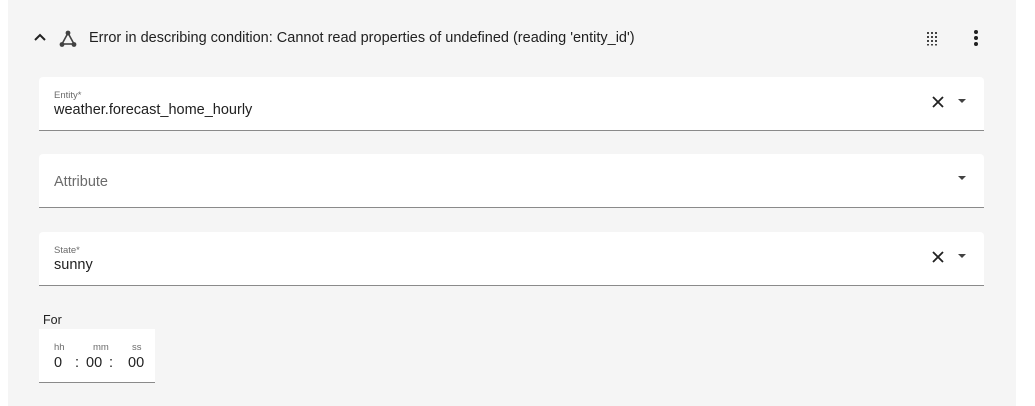 The image size is (1035, 406). What do you see at coordinates (52, 320) in the screenshot?
I see `for-label: For` at bounding box center [52, 320].